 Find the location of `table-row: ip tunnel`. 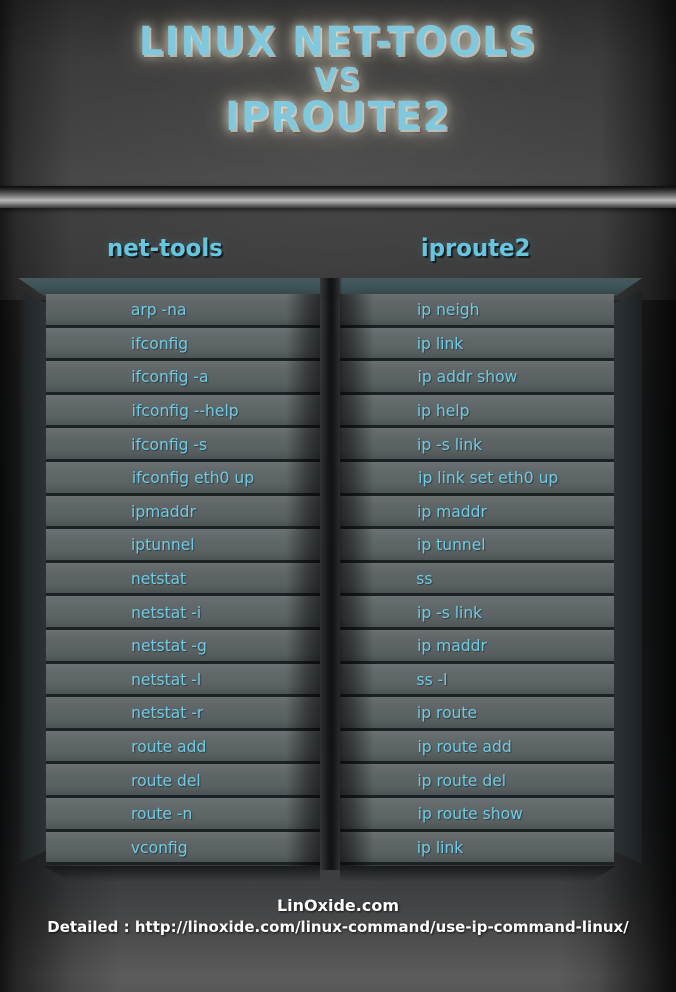

table-row: ip tunnel is located at coordinates (477, 546).